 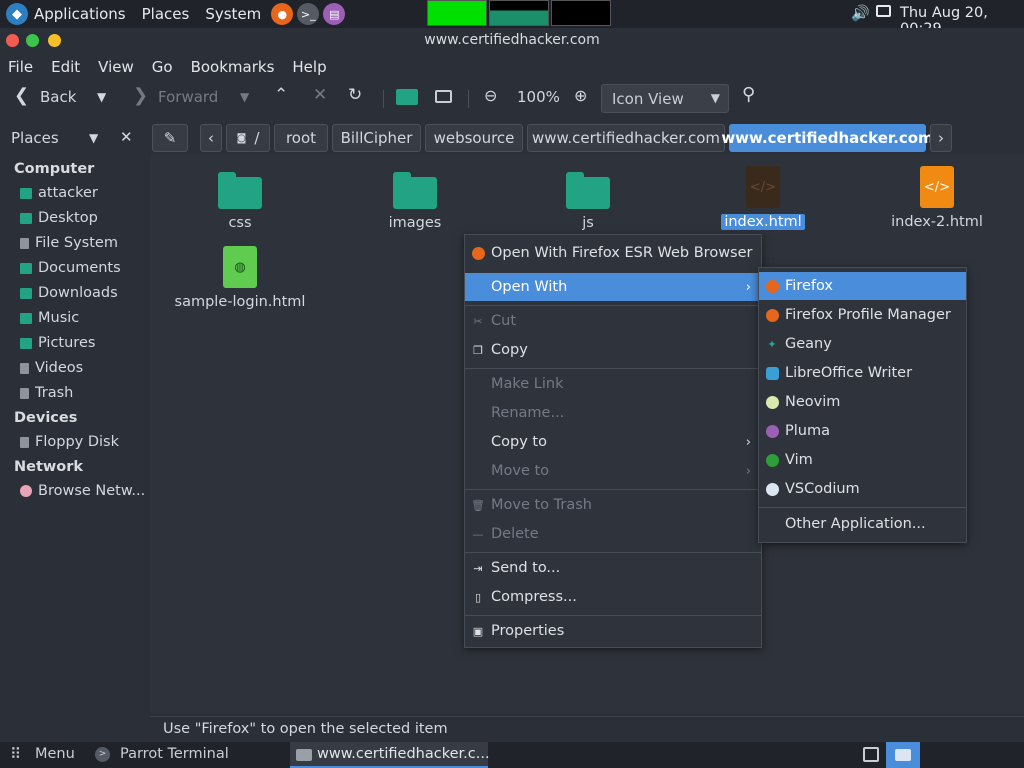 I want to click on submenu-firefox-profile-manager: Firefox Profile Manager, so click(x=862, y=315).